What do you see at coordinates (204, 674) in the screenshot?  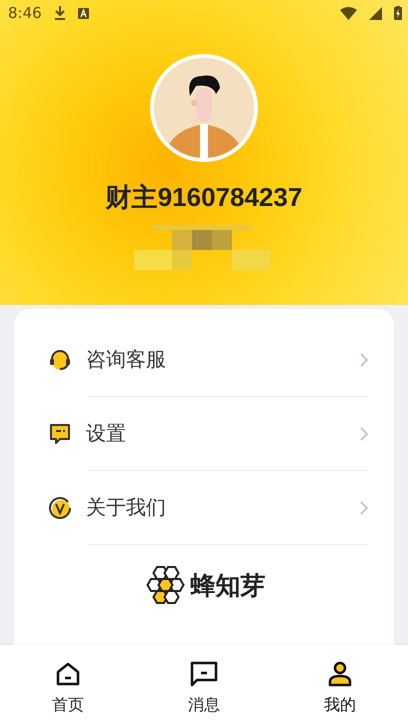 I see `message-icon` at bounding box center [204, 674].